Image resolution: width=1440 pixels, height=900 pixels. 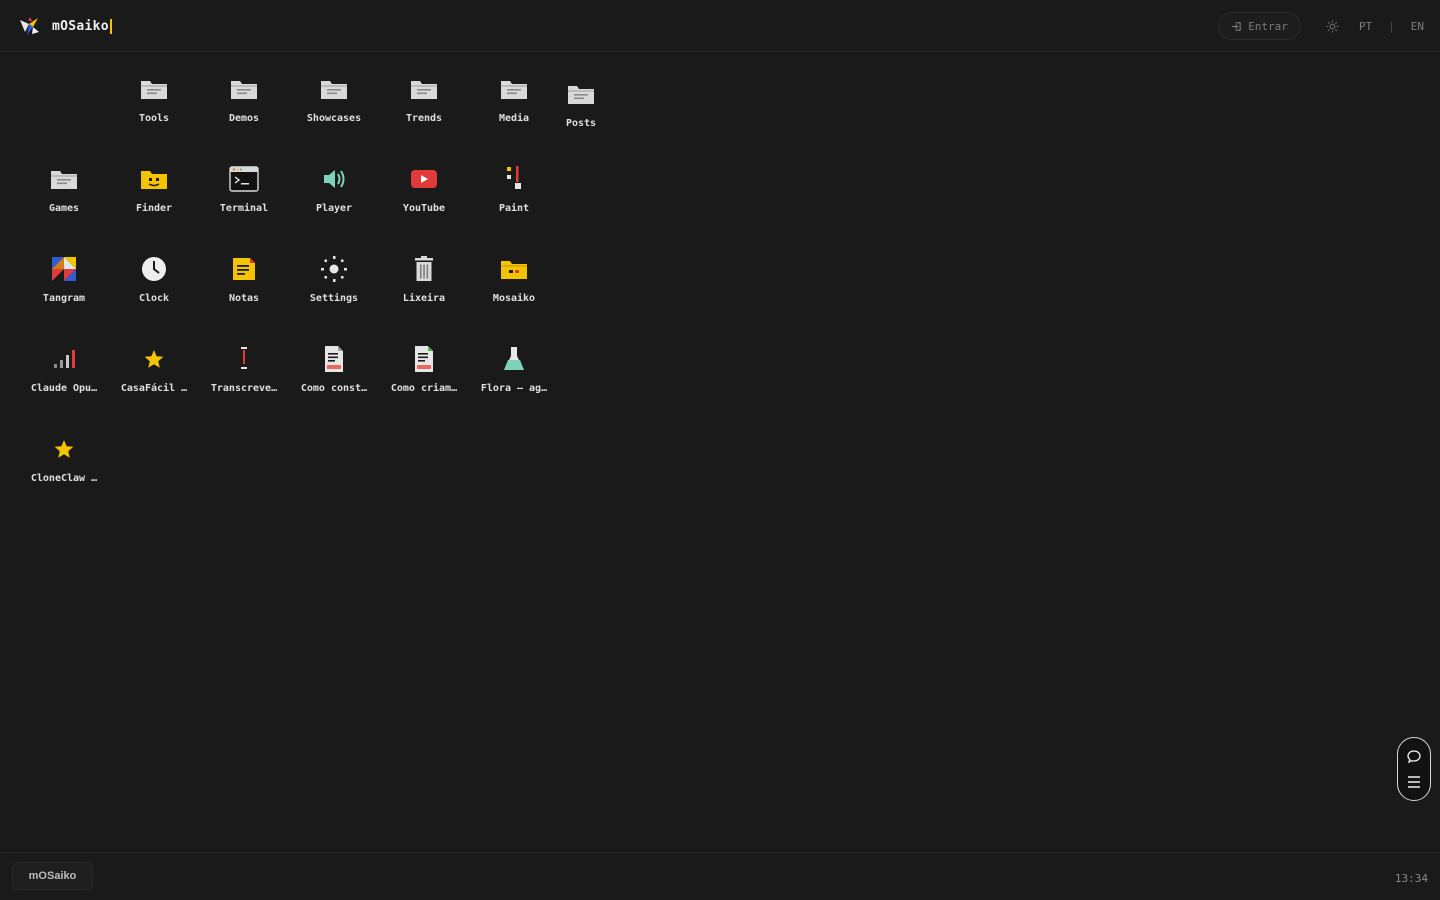 I want to click on desktop-icon-demos: Demos, so click(x=244, y=93).